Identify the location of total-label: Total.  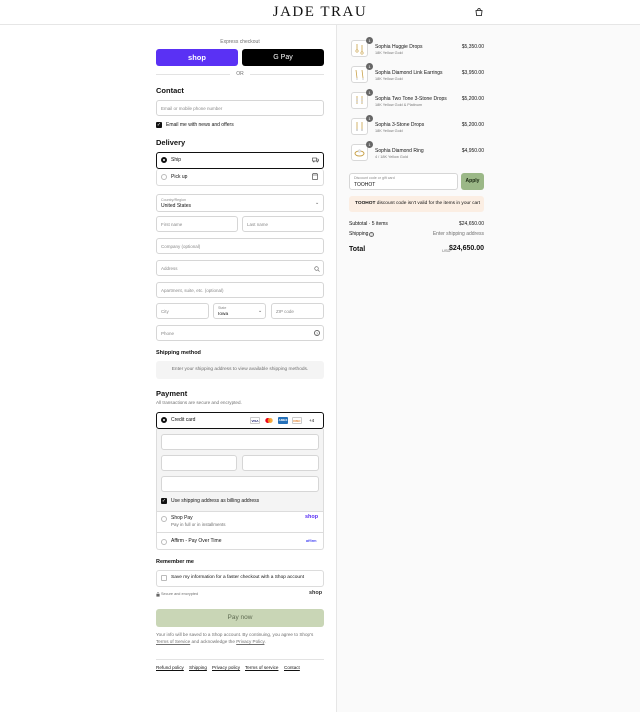
(357, 249).